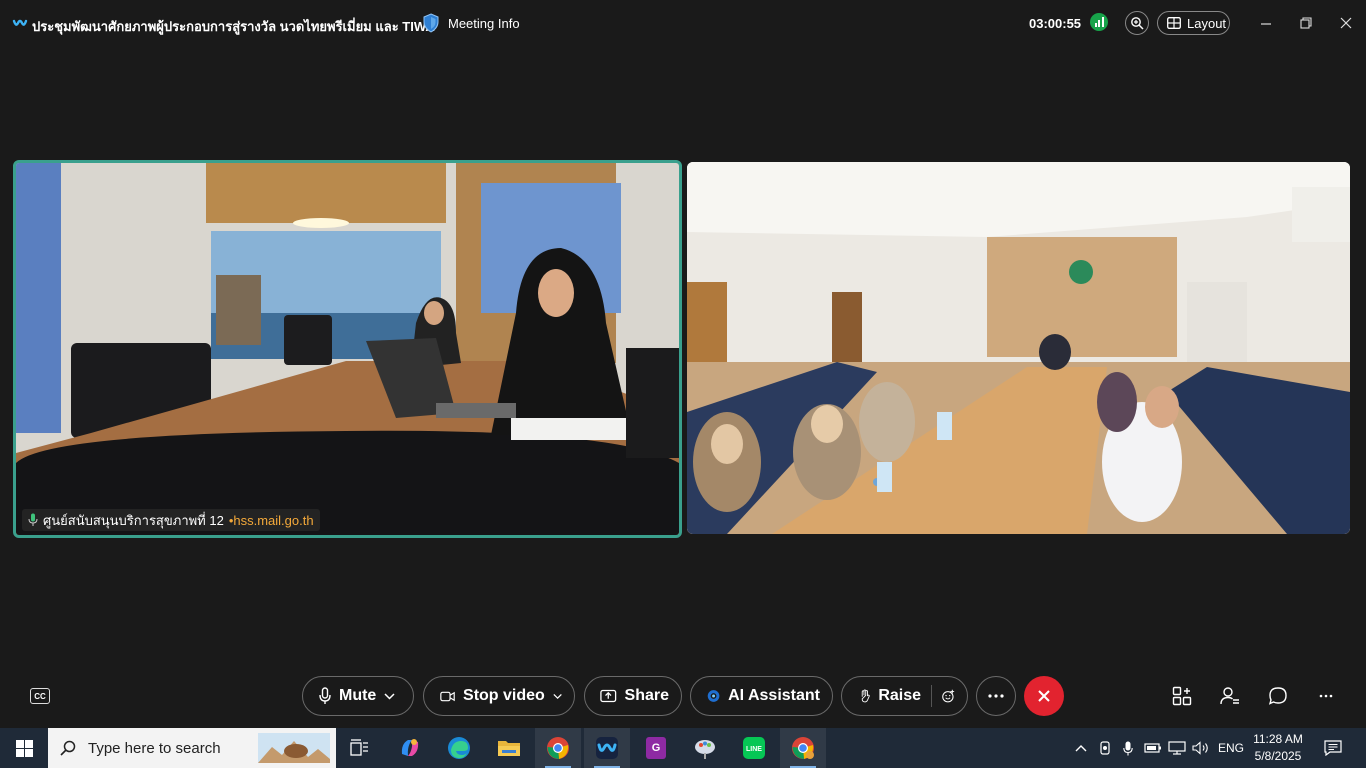 The width and height of the screenshot is (1366, 768). I want to click on mute-label: Mute, so click(358, 695).